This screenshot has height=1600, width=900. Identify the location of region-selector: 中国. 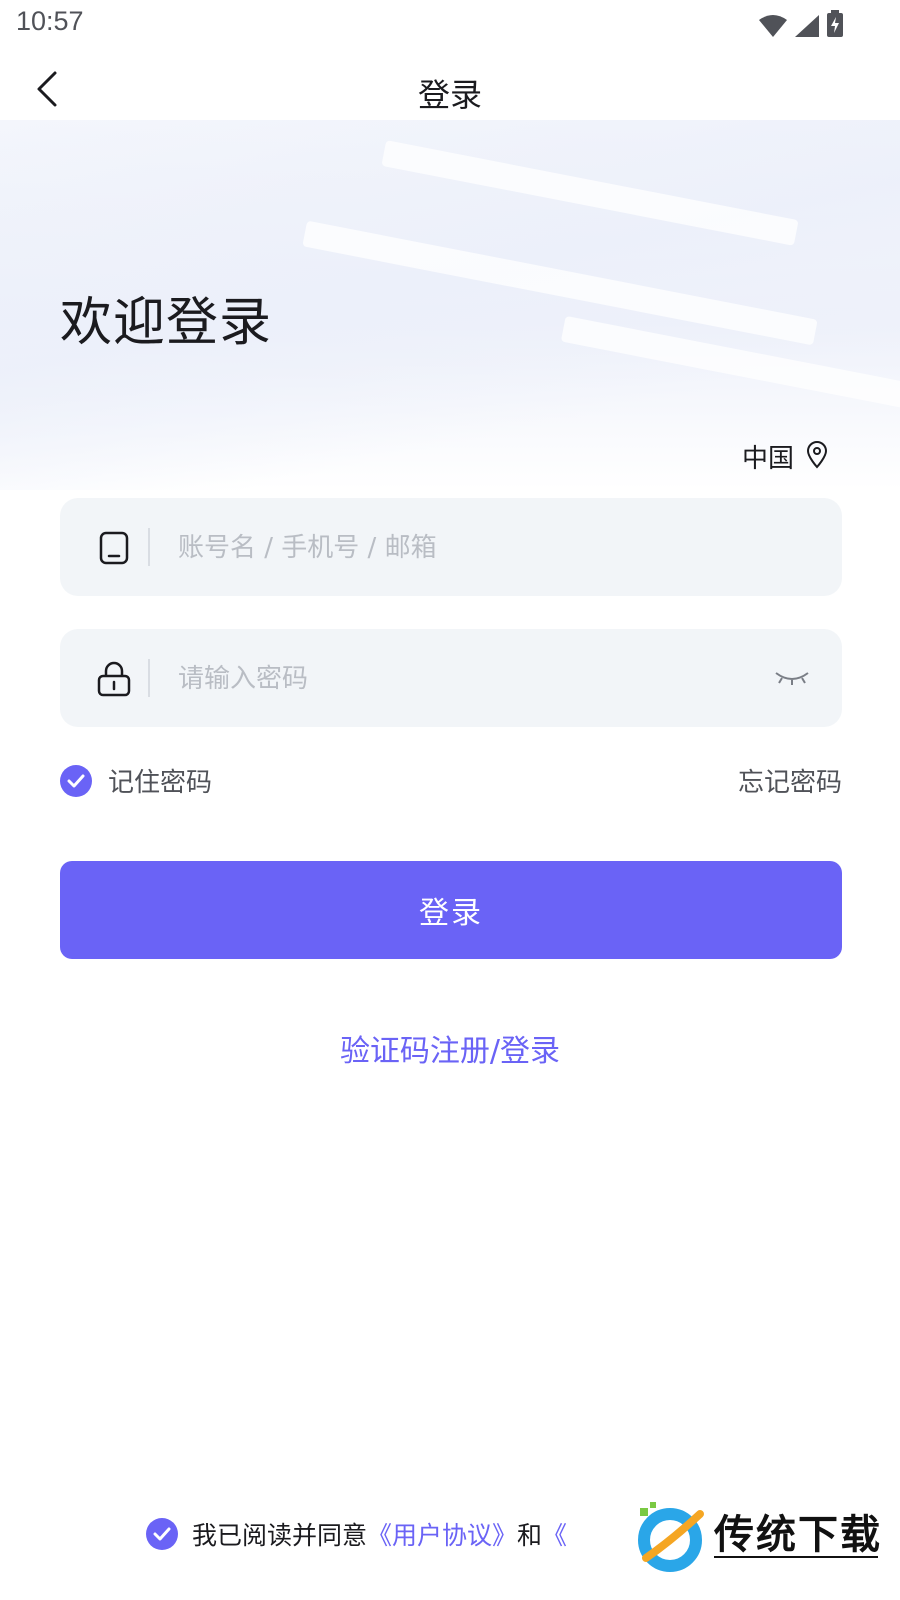
(785, 456).